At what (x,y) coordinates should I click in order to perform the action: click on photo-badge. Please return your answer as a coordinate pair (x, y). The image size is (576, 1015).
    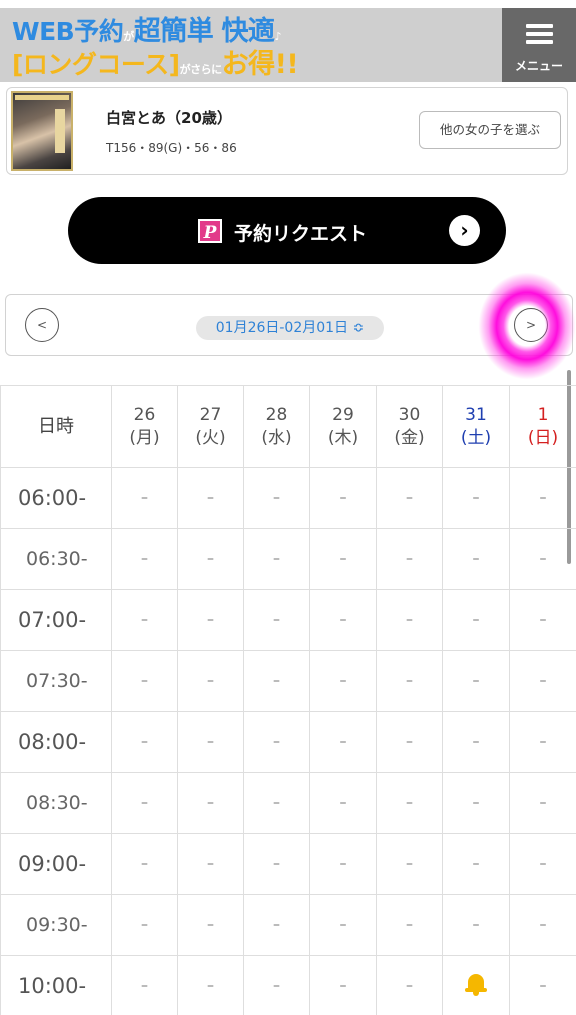
    Looking at the image, I should click on (42, 97).